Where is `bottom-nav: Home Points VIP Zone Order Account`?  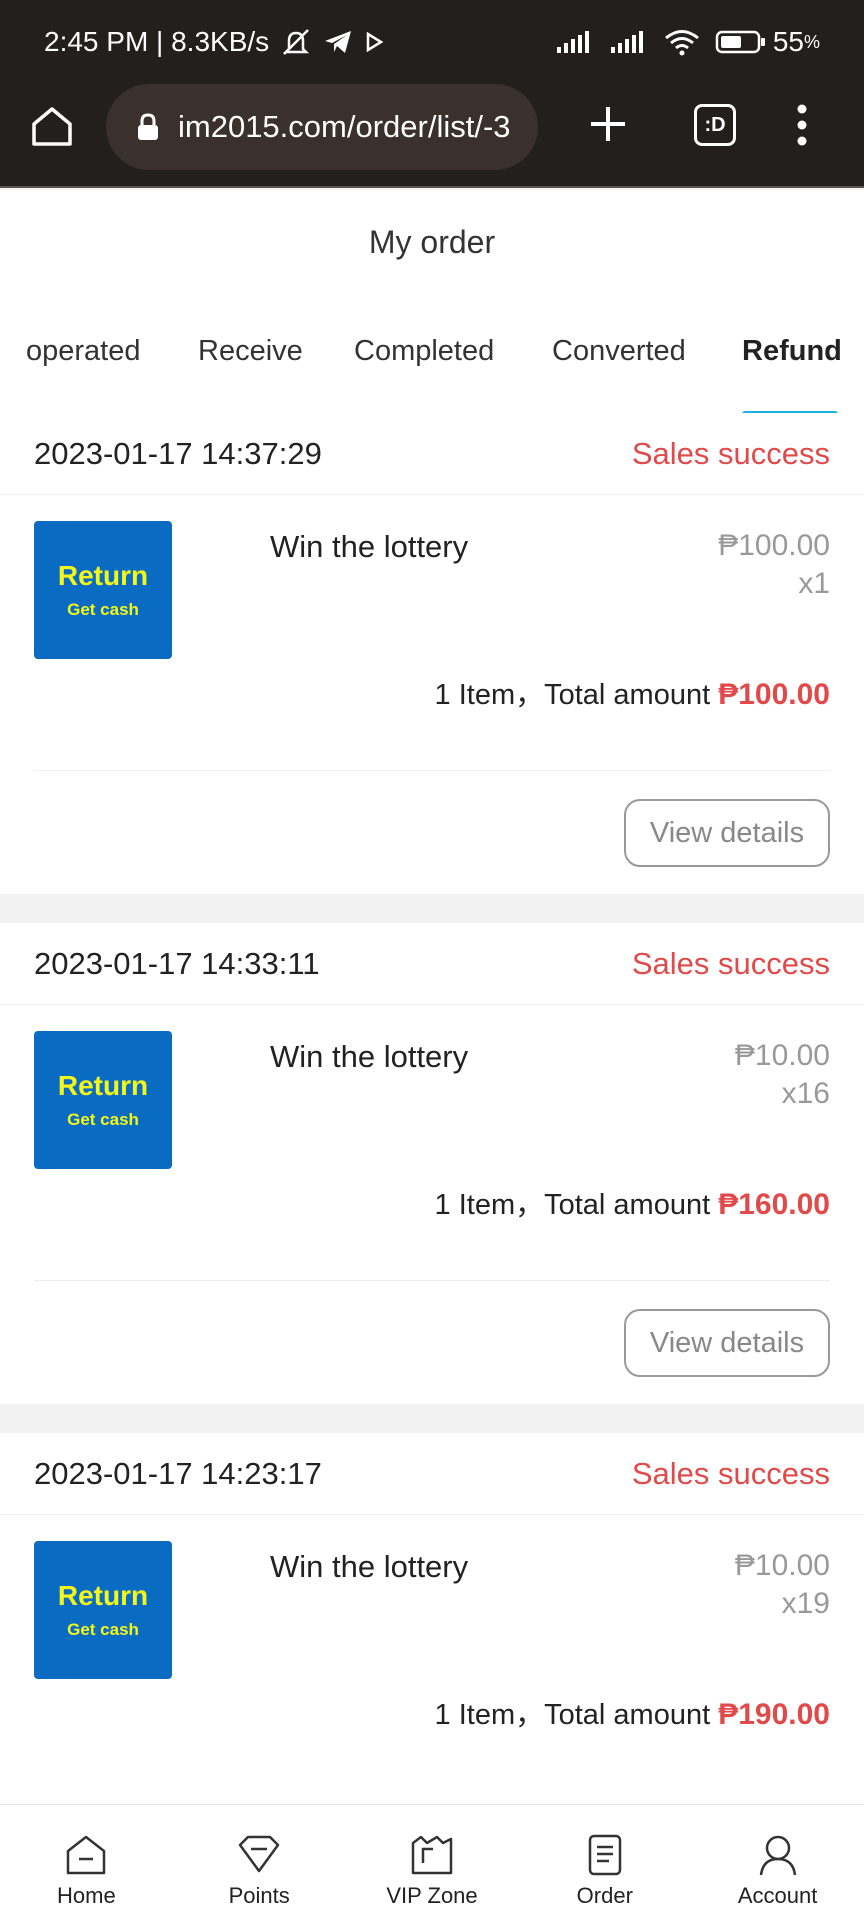 bottom-nav: Home Points VIP Zone Order Account is located at coordinates (432, 1862).